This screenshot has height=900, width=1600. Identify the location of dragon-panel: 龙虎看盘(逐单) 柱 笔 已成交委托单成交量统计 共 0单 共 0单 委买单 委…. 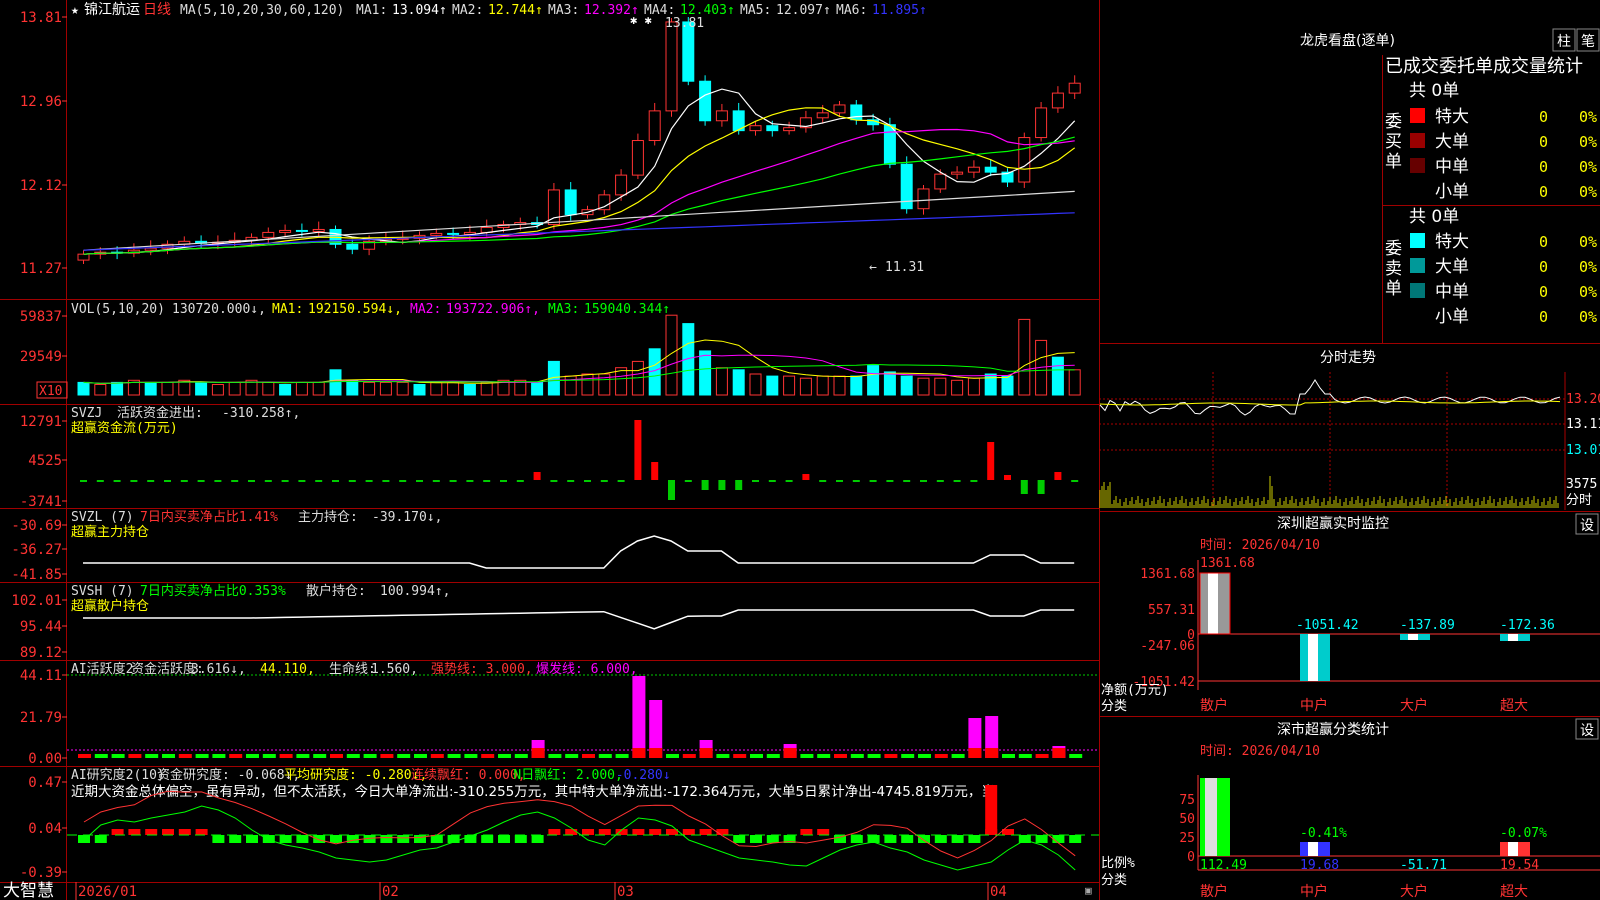
(1450, 177).